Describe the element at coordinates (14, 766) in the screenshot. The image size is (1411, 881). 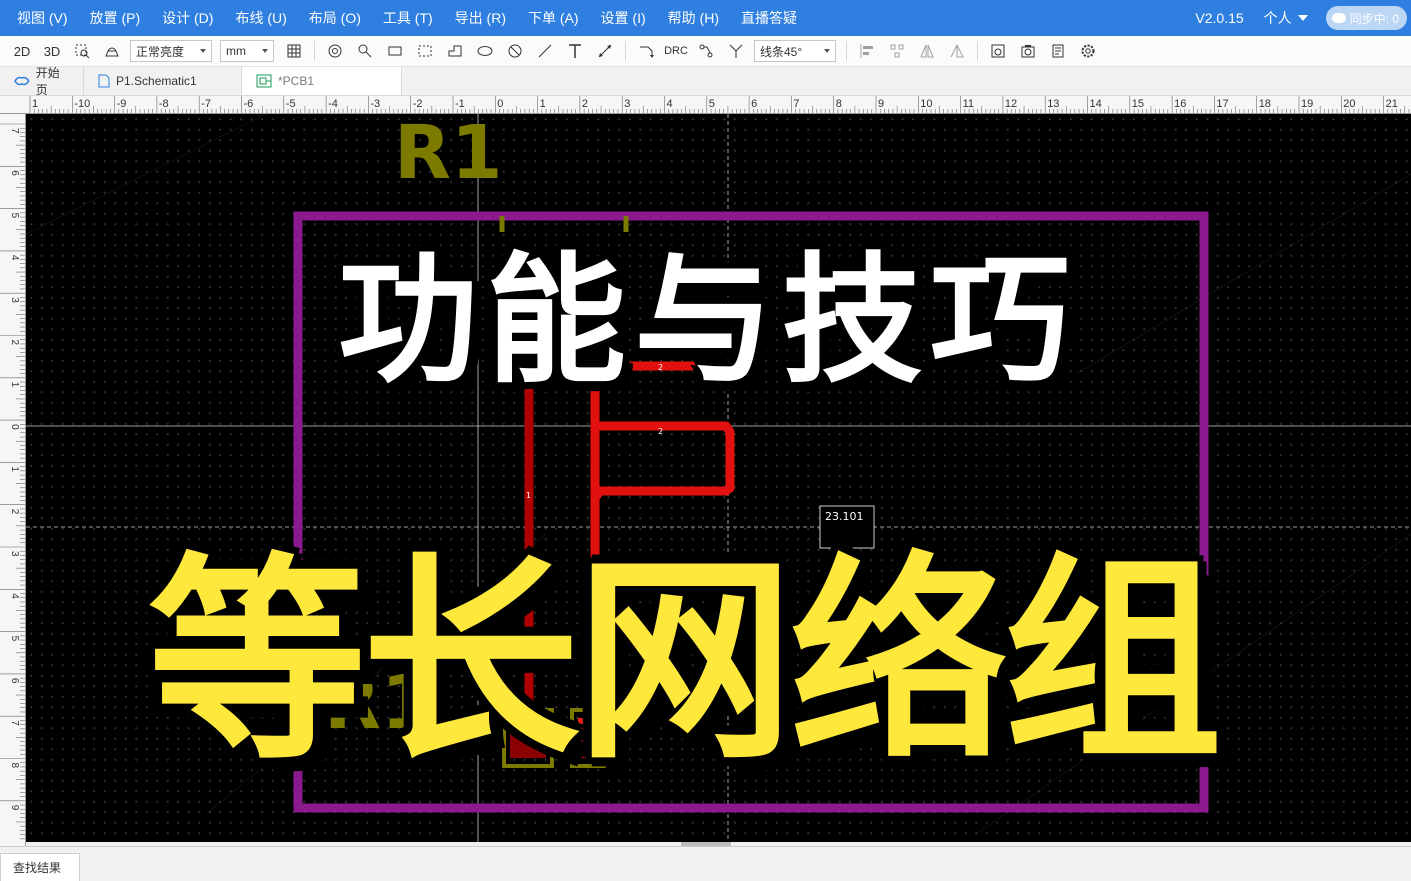
I see `ruler-tick-label: 8` at that location.